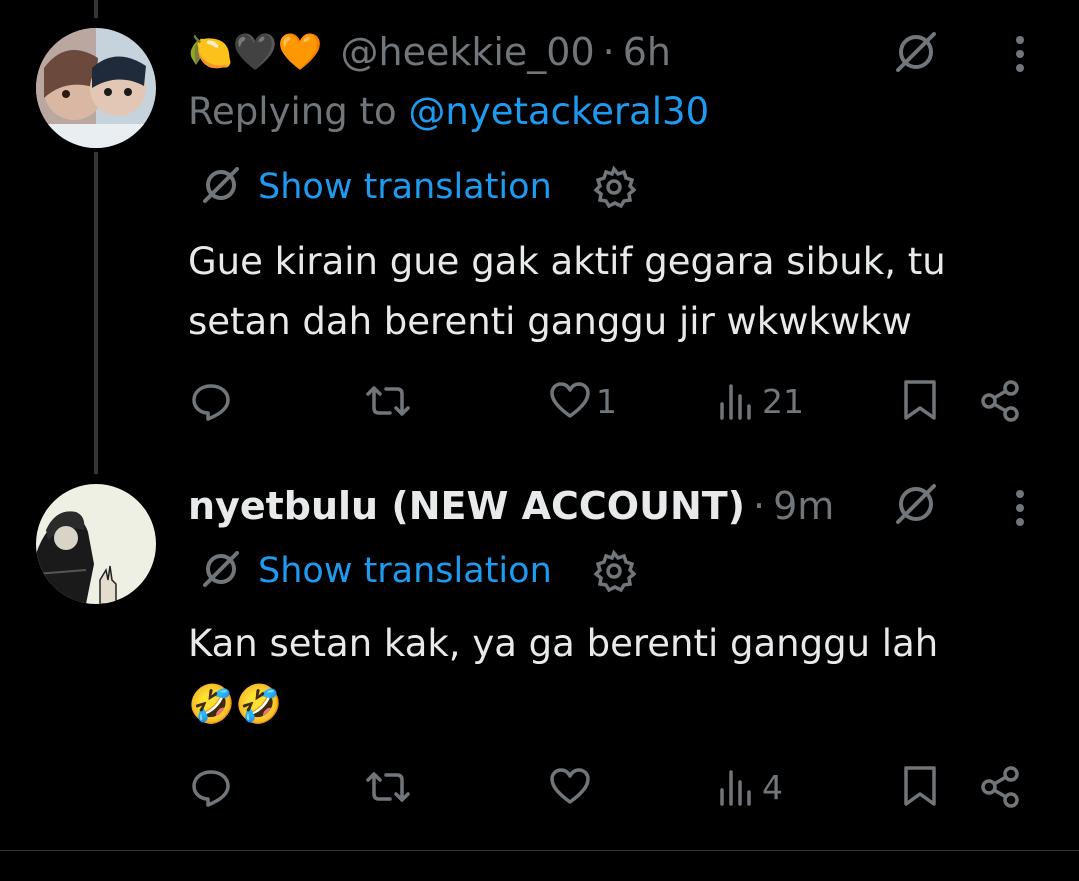 The height and width of the screenshot is (881, 1079). Describe the element at coordinates (292, 111) in the screenshot. I see `replying-prefix: Replying to` at that location.